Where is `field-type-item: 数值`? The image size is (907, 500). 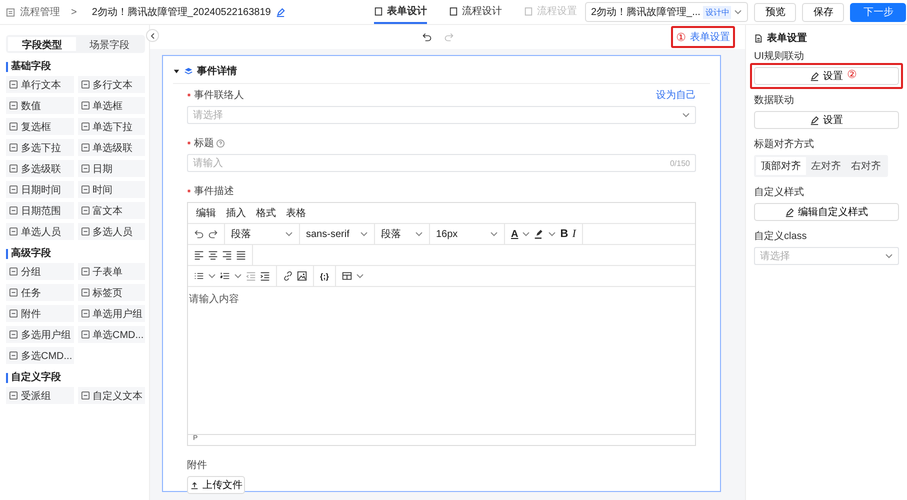 field-type-item: 数值 is located at coordinates (40, 105).